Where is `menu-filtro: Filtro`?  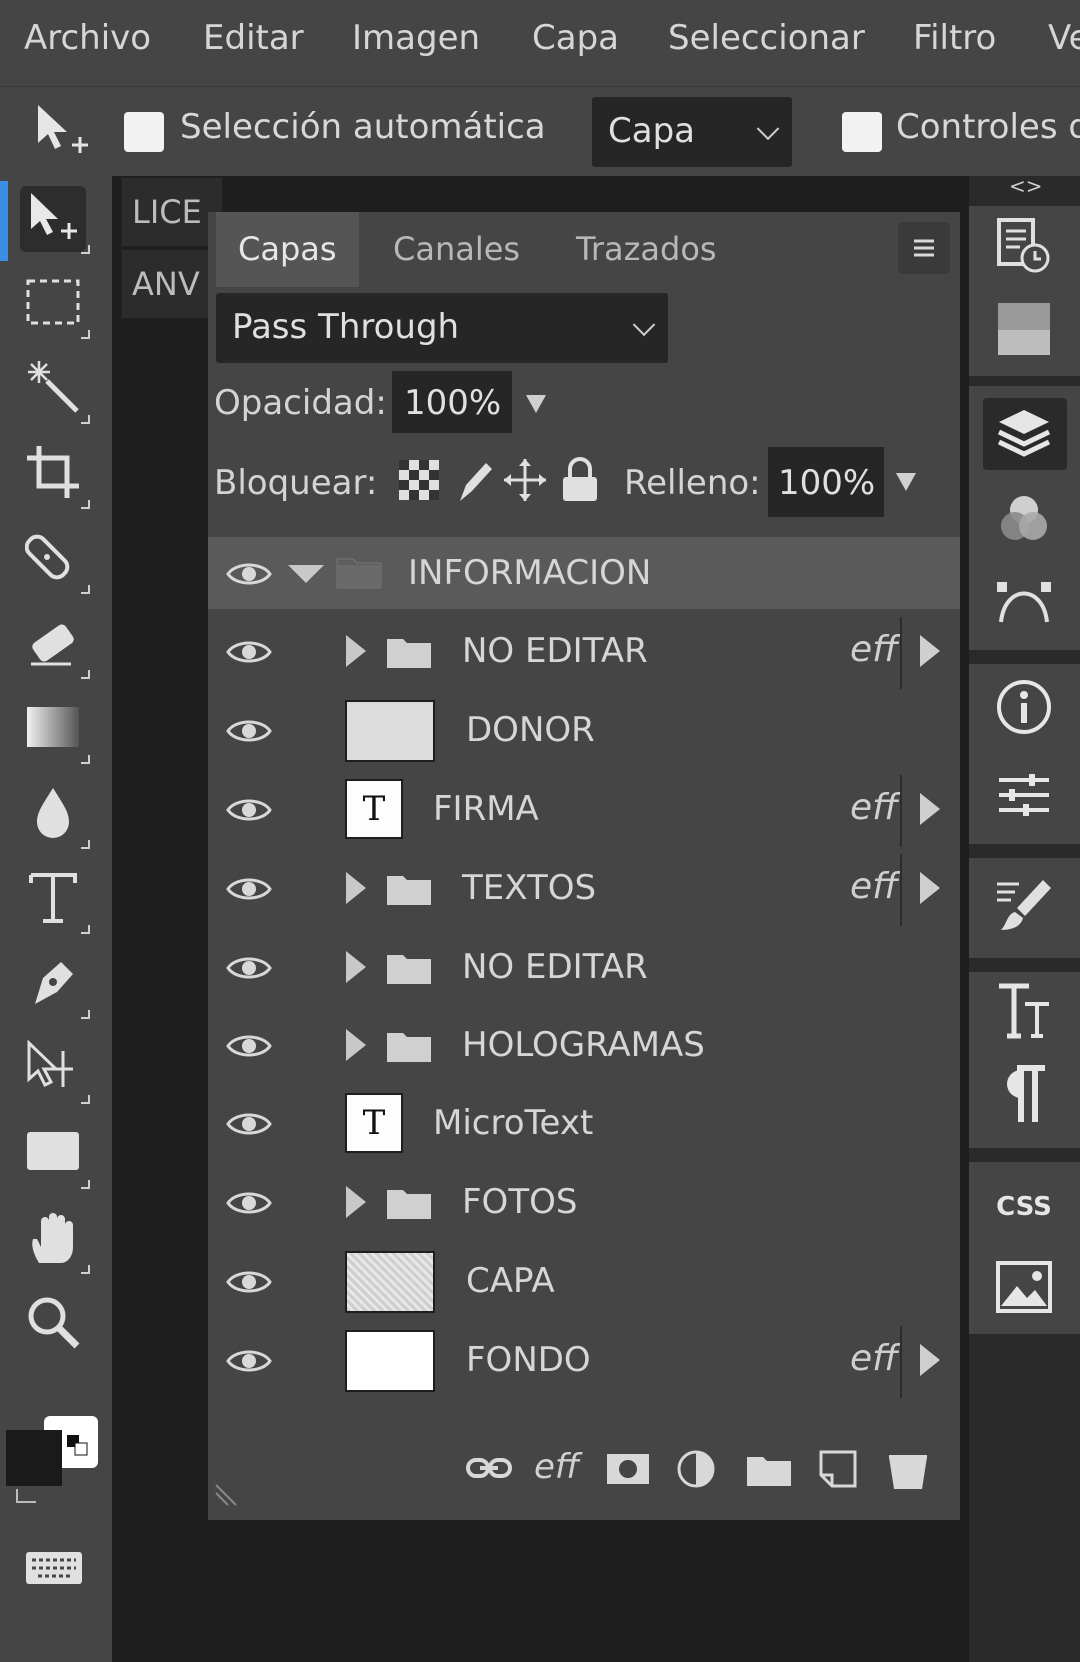
menu-filtro: Filtro is located at coordinates (954, 38).